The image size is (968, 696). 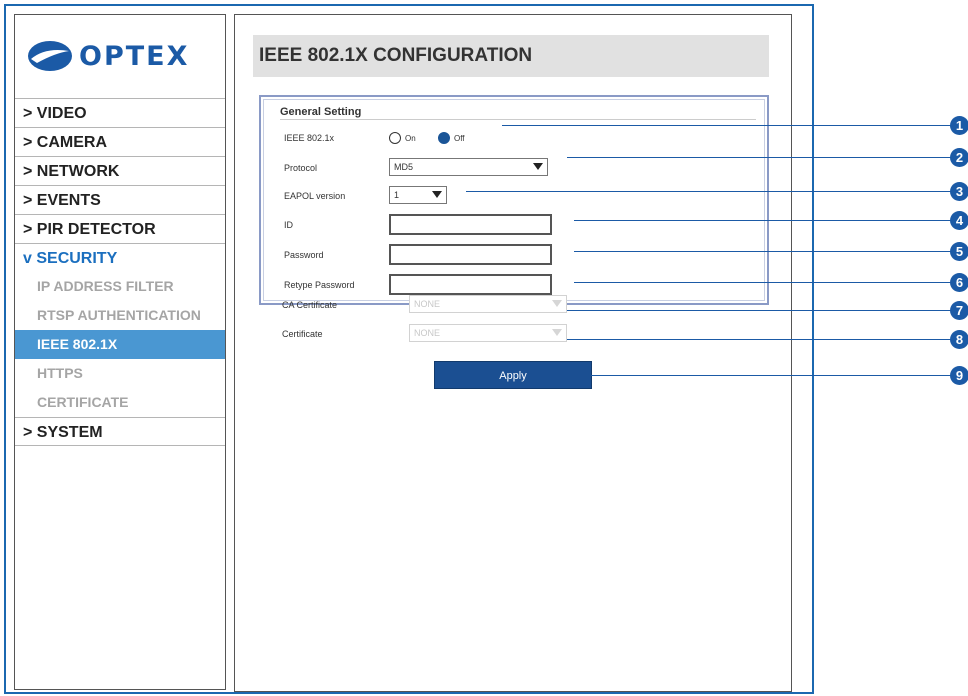 I want to click on certificate-select: NONE, so click(x=488, y=333).